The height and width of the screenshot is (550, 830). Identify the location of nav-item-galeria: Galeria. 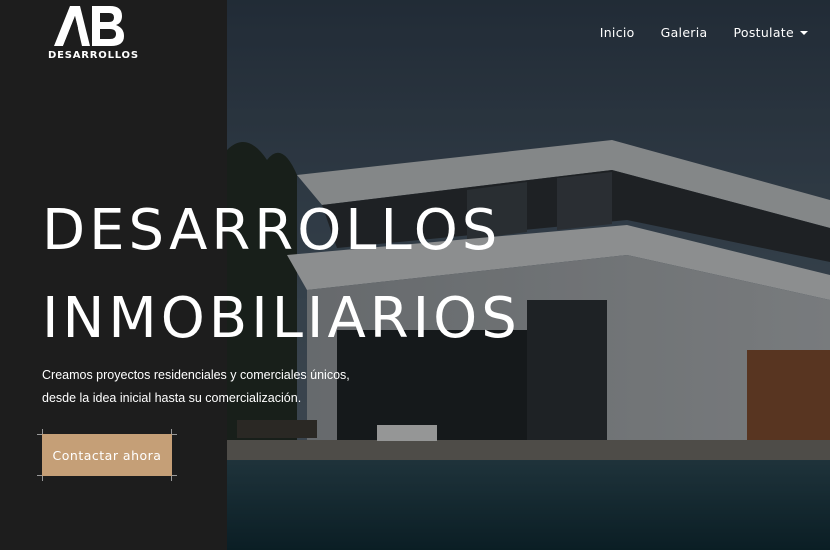
(684, 32).